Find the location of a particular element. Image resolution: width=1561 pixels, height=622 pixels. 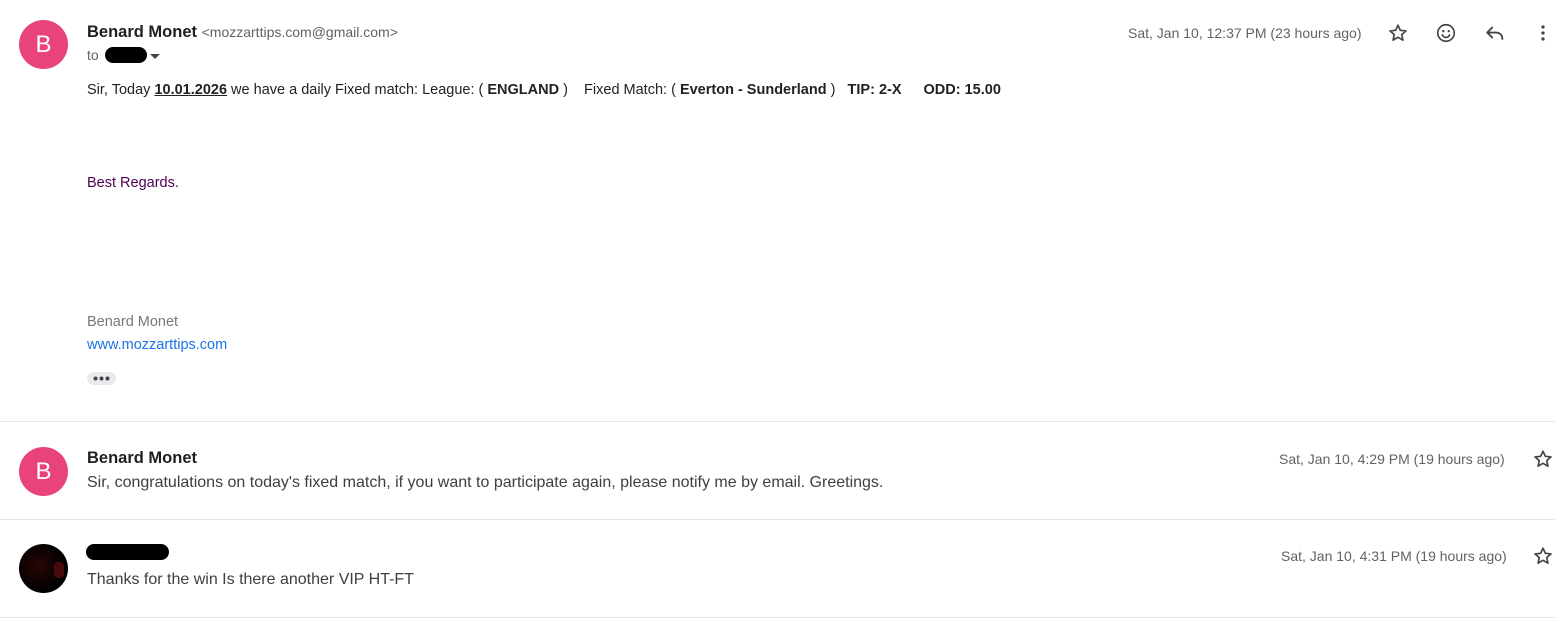

body-tip: TIP: 2-X is located at coordinates (874, 90).